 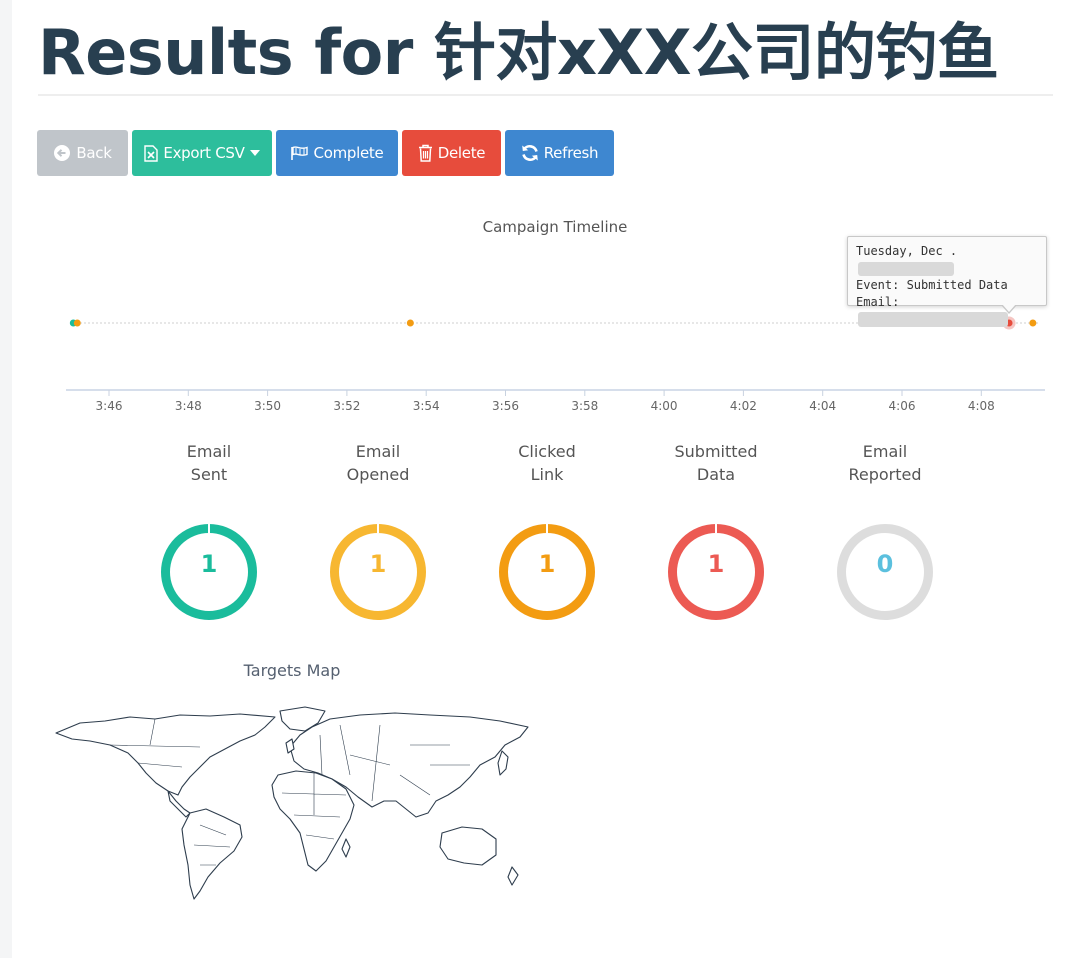 I want to click on map-madagascar, so click(x=346, y=848).